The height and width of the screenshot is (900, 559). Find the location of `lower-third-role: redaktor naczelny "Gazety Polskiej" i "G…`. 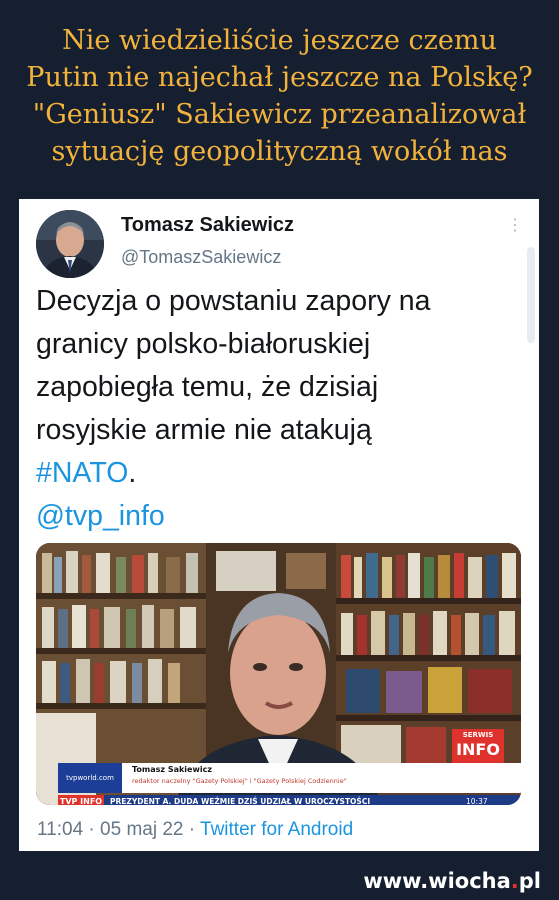

lower-third-role: redaktor naczelny "Gazety Polskiej" i "G… is located at coordinates (239, 781).